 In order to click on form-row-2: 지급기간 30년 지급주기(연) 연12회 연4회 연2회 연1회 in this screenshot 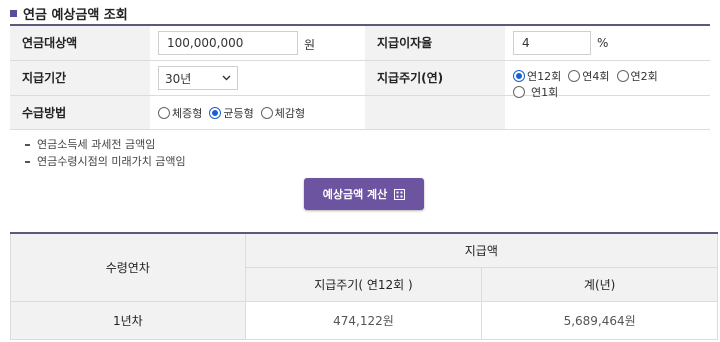, I will do `click(360, 80)`.